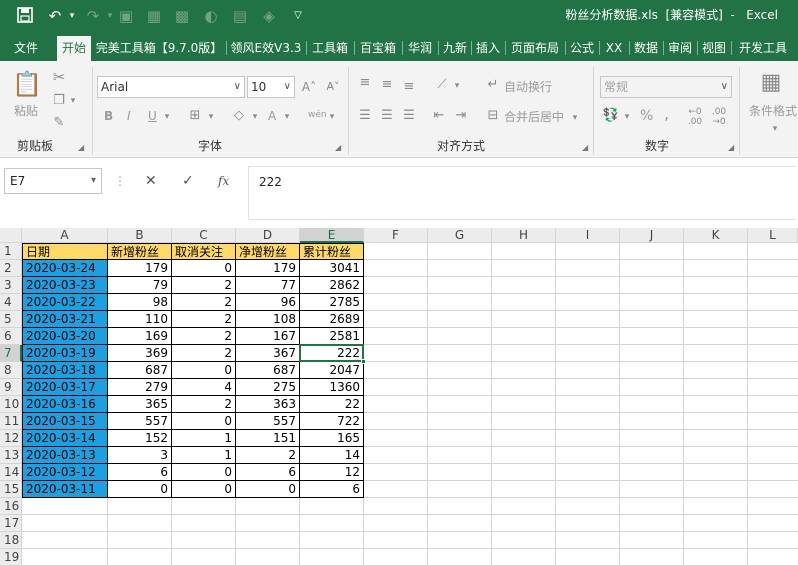 Image resolution: width=798 pixels, height=565 pixels. Describe the element at coordinates (73, 101) in the screenshot. I see `copy-dropdown-icon: ▾` at that location.